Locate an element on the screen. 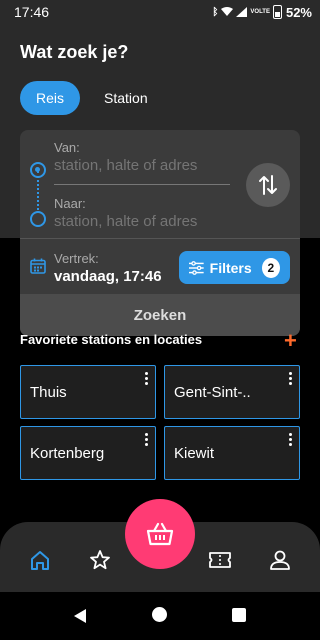 The image size is (320, 640). user-icon is located at coordinates (280, 560).